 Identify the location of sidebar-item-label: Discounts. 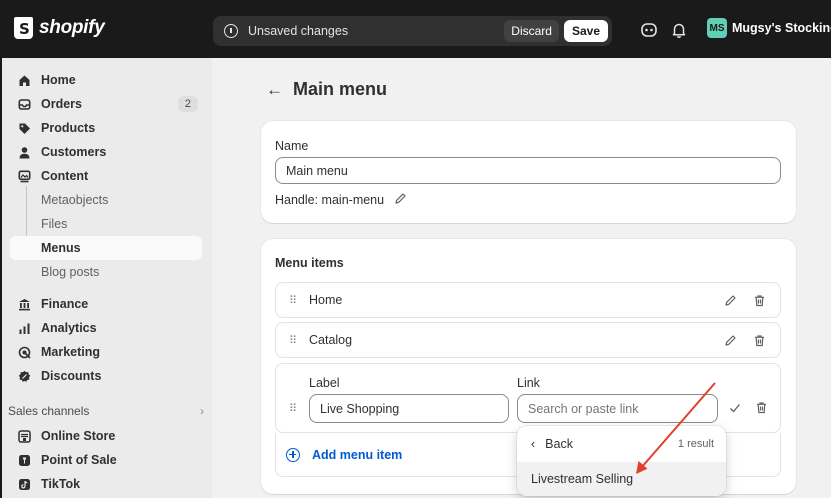
(71, 376).